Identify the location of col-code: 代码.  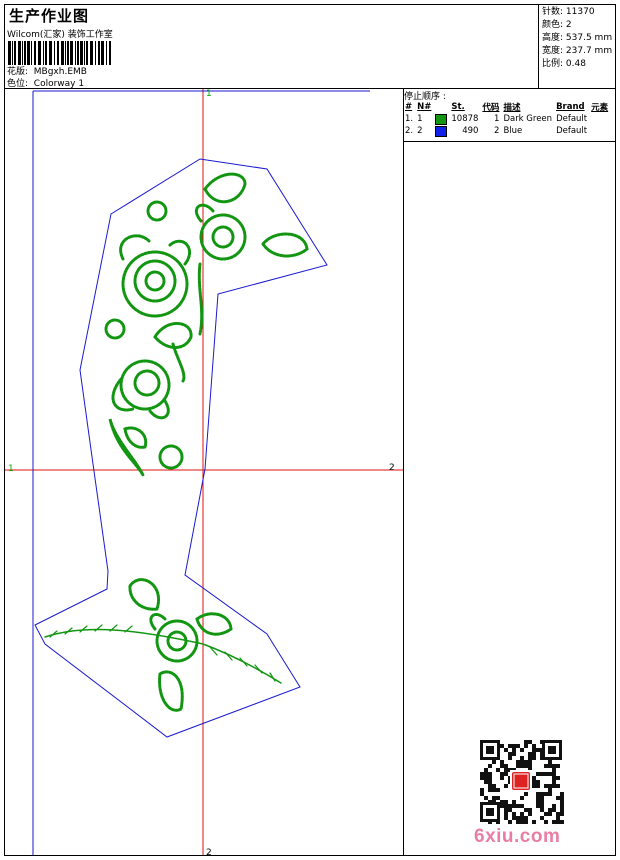
(491, 108).